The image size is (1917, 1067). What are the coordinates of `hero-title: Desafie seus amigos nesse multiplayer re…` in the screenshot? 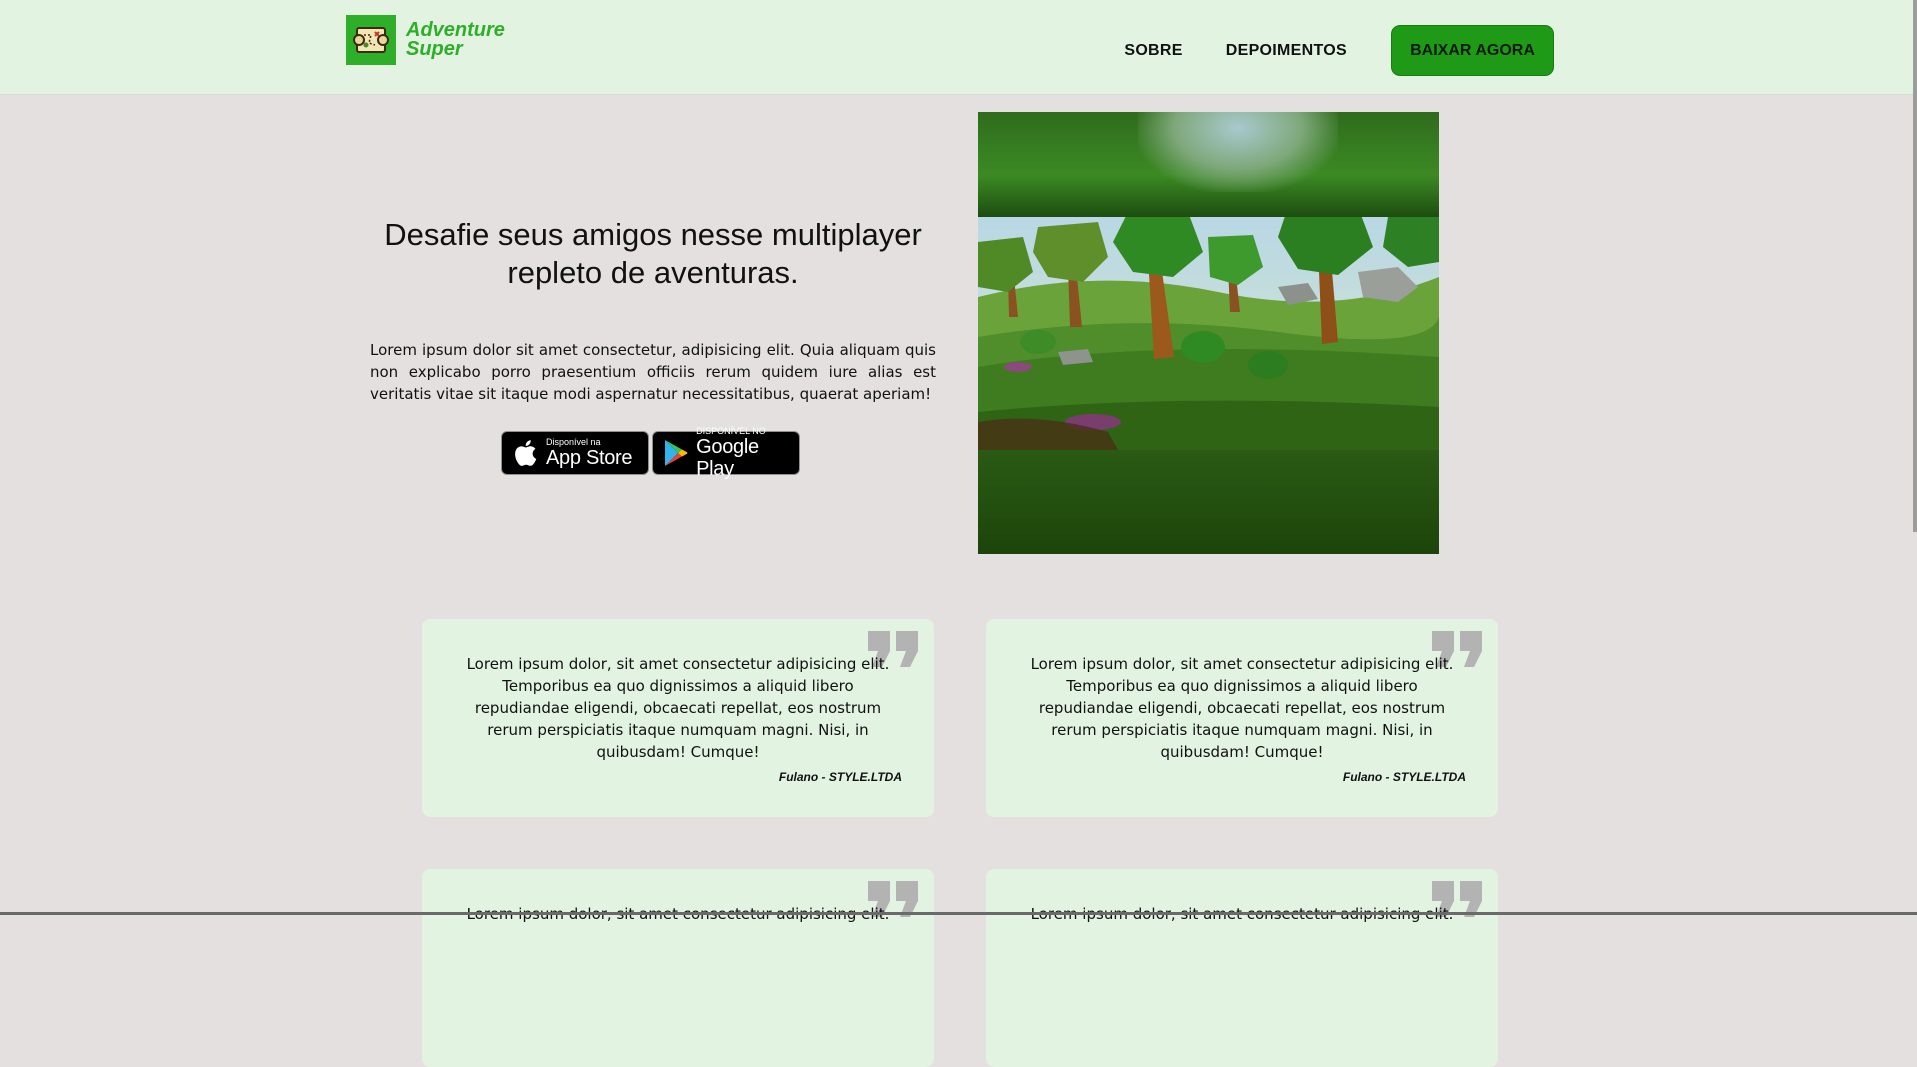 It's located at (653, 253).